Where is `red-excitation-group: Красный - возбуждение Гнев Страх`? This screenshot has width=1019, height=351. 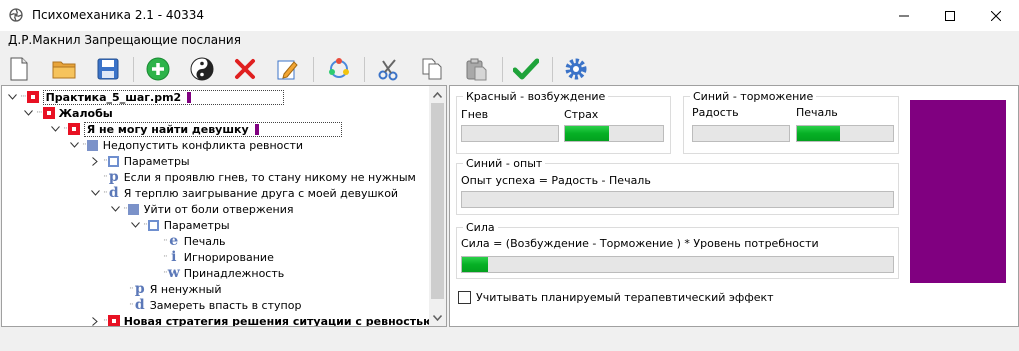 red-excitation-group: Красный - возбуждение Гнев Страх is located at coordinates (563, 122).